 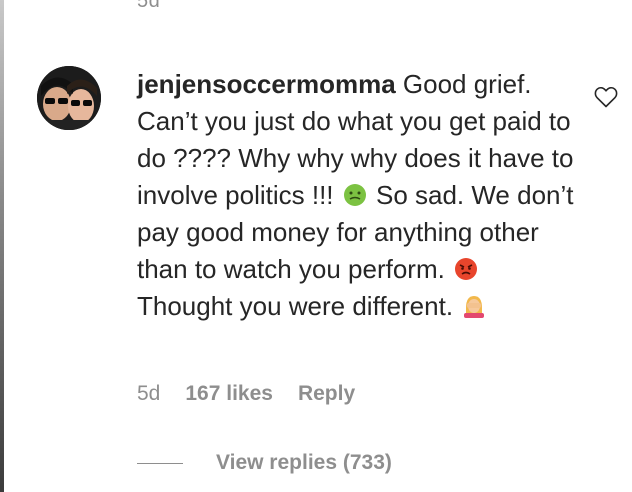 I want to click on previous-comment-timestamp: 5d, so click(x=149, y=6).